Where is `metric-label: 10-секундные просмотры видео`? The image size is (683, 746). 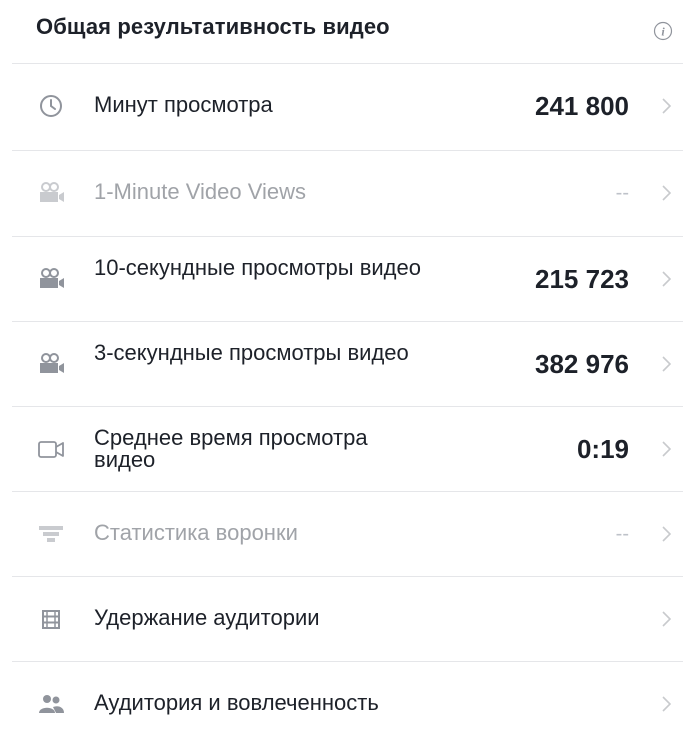
metric-label: 10-секундные просмотры видео is located at coordinates (257, 267).